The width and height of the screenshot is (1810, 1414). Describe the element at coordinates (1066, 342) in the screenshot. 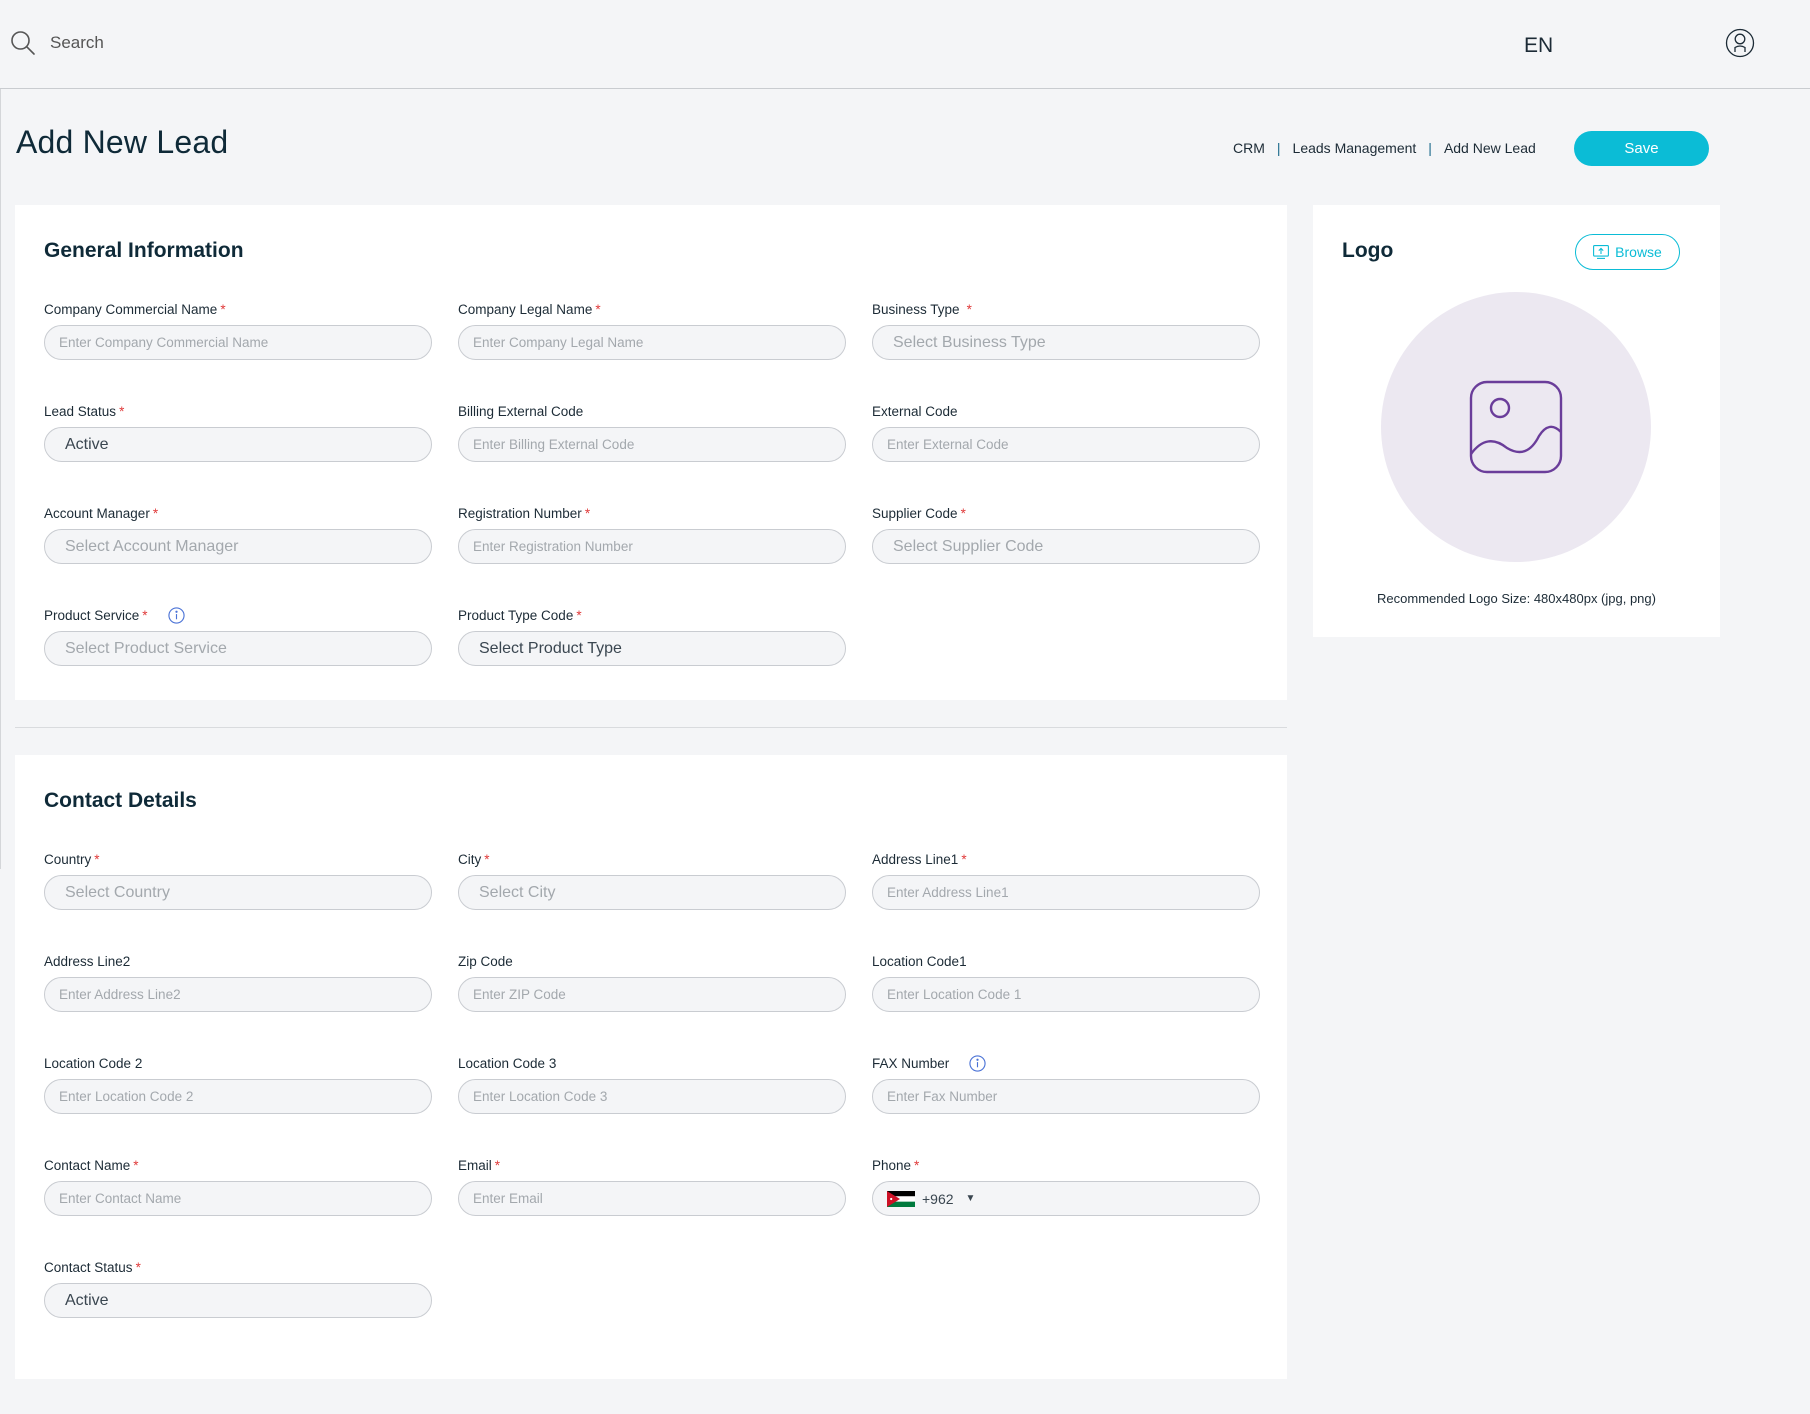

I see `business-type-select: Select Business Type` at that location.